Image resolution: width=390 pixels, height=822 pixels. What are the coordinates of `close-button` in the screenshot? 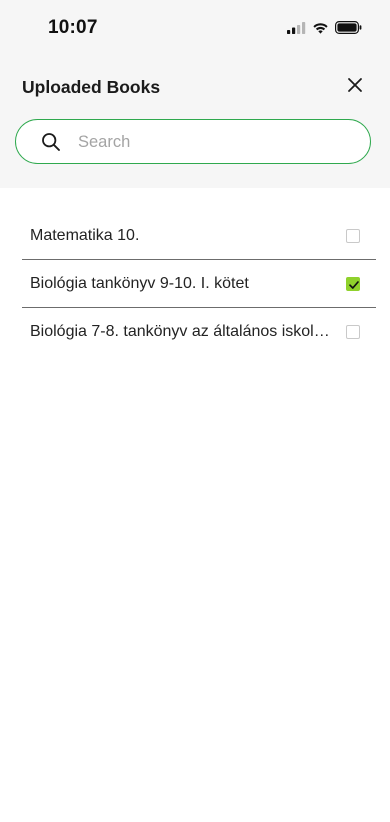 It's located at (355, 87).